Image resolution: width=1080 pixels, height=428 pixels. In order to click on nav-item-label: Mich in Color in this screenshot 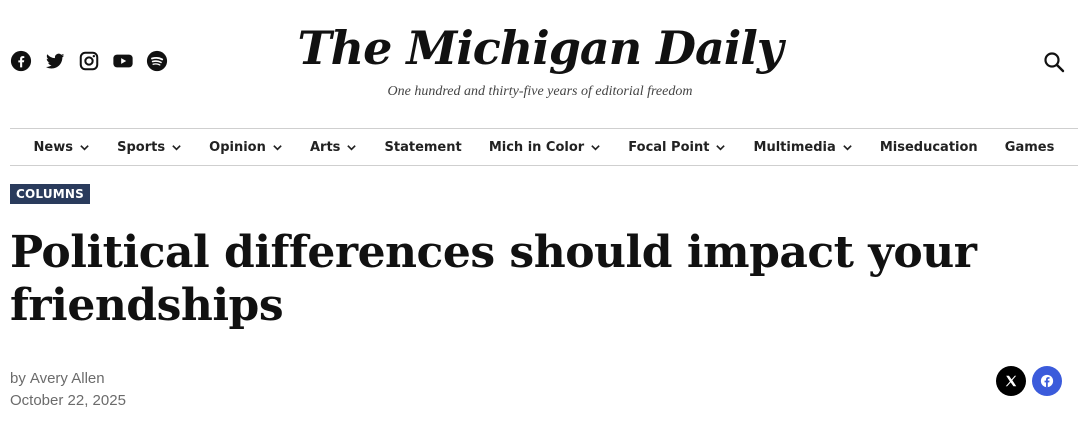, I will do `click(536, 147)`.